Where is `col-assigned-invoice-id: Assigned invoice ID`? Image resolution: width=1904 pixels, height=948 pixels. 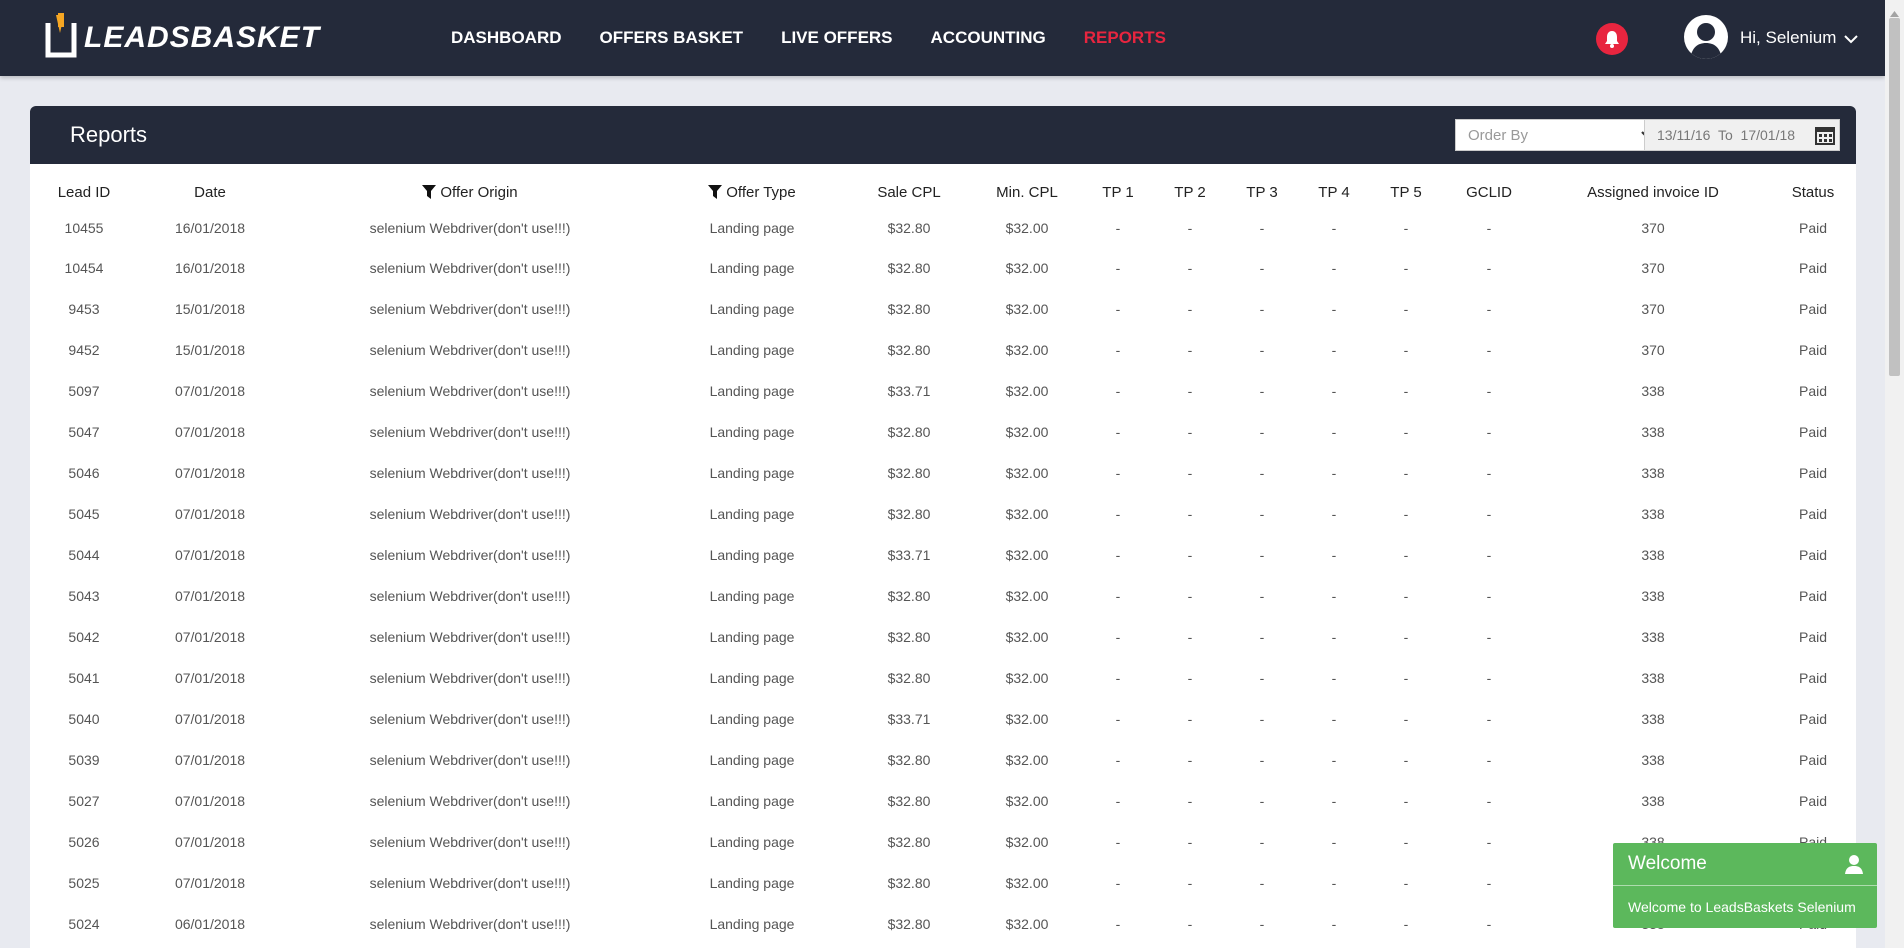 col-assigned-invoice-id: Assigned invoice ID is located at coordinates (1653, 192).